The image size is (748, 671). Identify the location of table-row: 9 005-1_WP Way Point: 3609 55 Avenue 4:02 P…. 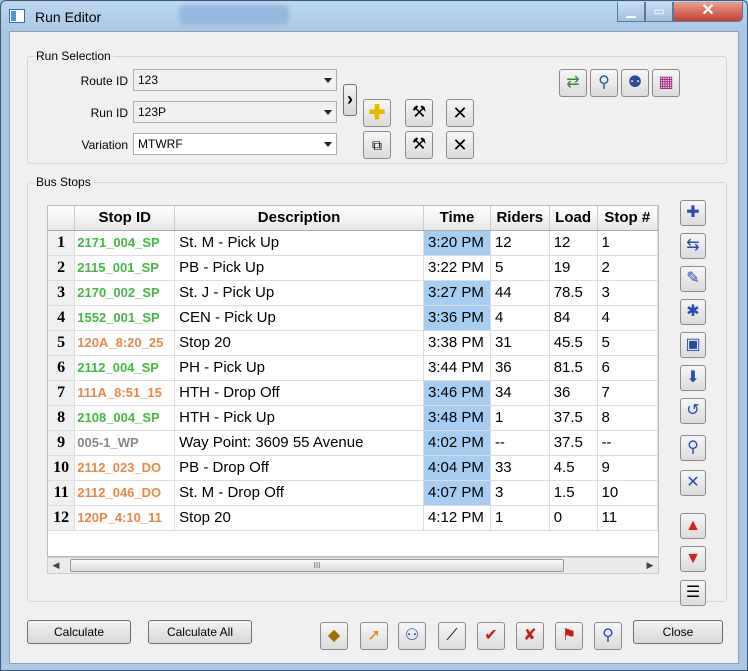
(353, 443).